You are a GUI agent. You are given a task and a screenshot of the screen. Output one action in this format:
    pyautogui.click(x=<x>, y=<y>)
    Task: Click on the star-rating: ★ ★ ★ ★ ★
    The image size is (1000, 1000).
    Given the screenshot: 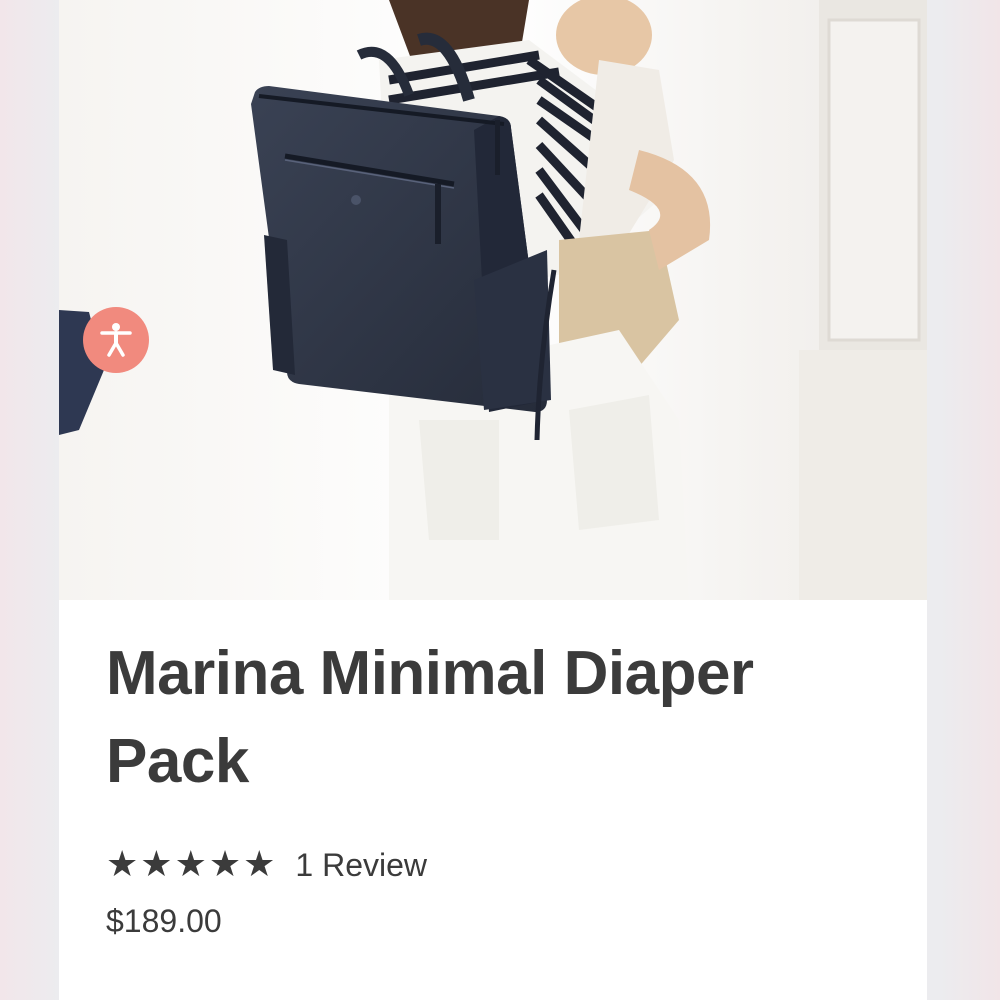 What is the action you would take?
    pyautogui.click(x=190, y=865)
    